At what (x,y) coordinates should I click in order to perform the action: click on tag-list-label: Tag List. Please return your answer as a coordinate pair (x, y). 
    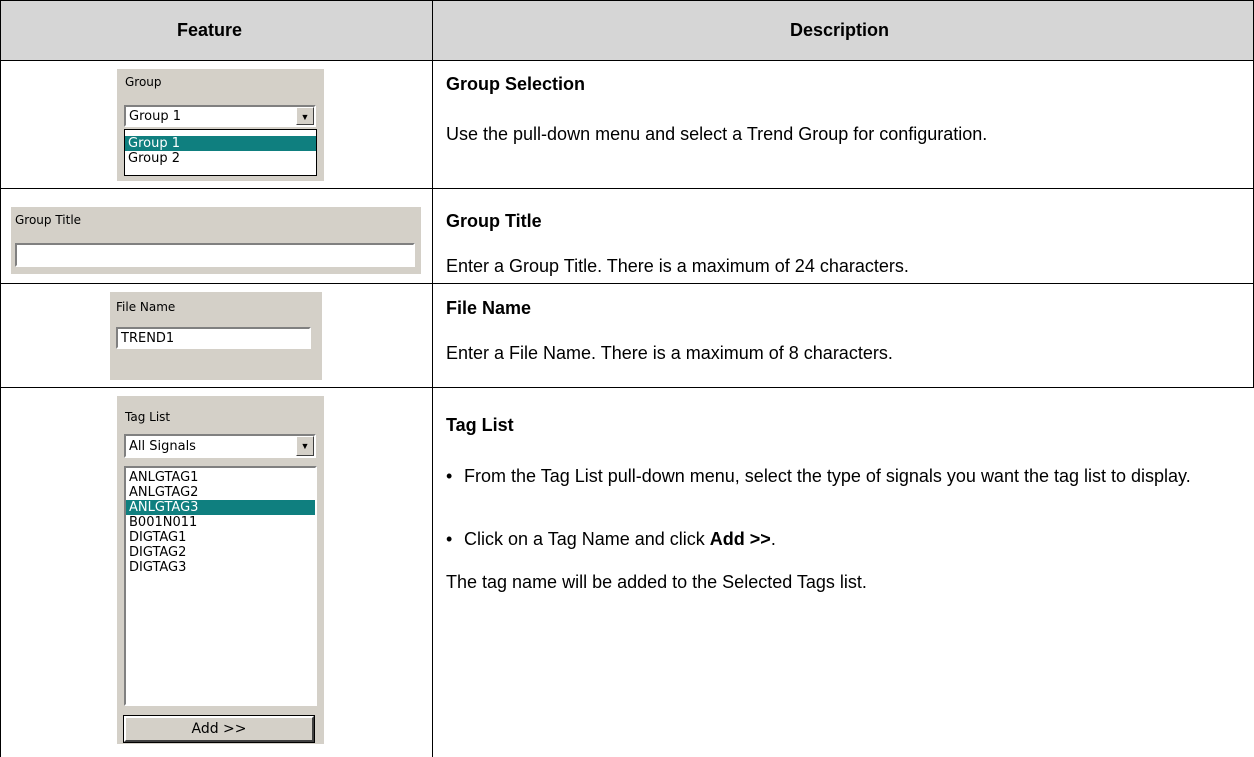
    Looking at the image, I should click on (148, 417).